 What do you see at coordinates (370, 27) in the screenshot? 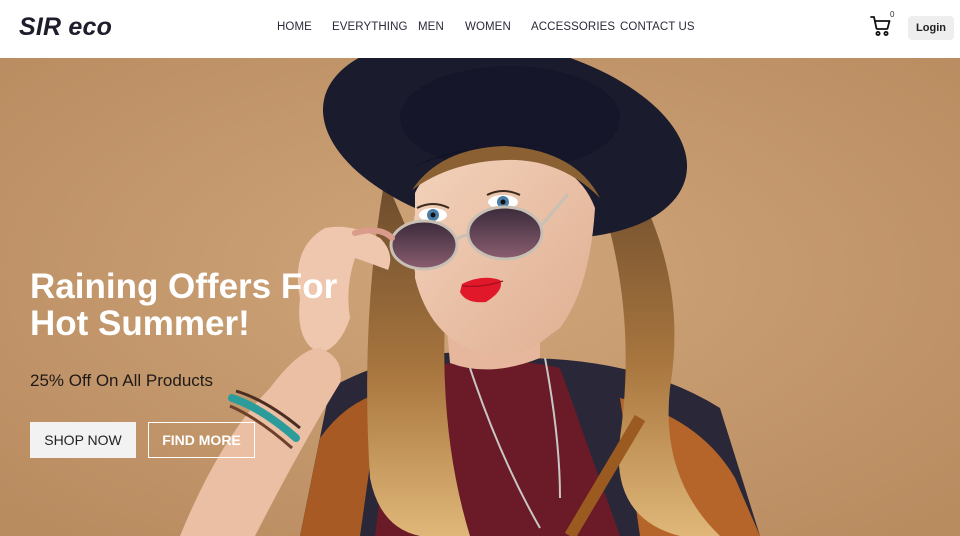
I see `nav-everything: EVERYTHING` at bounding box center [370, 27].